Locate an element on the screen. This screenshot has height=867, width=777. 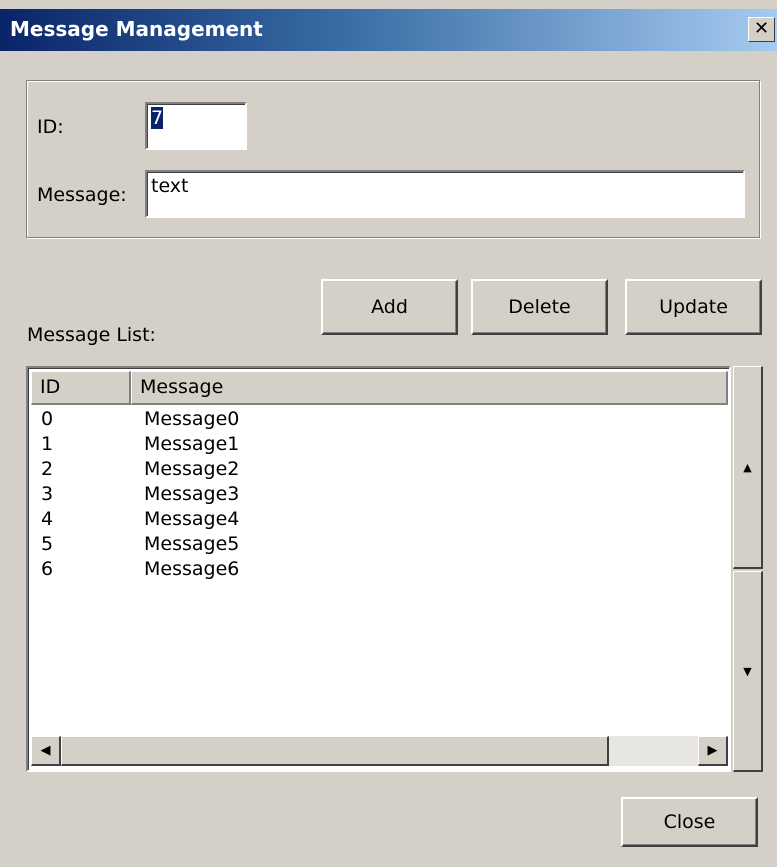
list-row-6: 6 Message6 is located at coordinates (379, 570).